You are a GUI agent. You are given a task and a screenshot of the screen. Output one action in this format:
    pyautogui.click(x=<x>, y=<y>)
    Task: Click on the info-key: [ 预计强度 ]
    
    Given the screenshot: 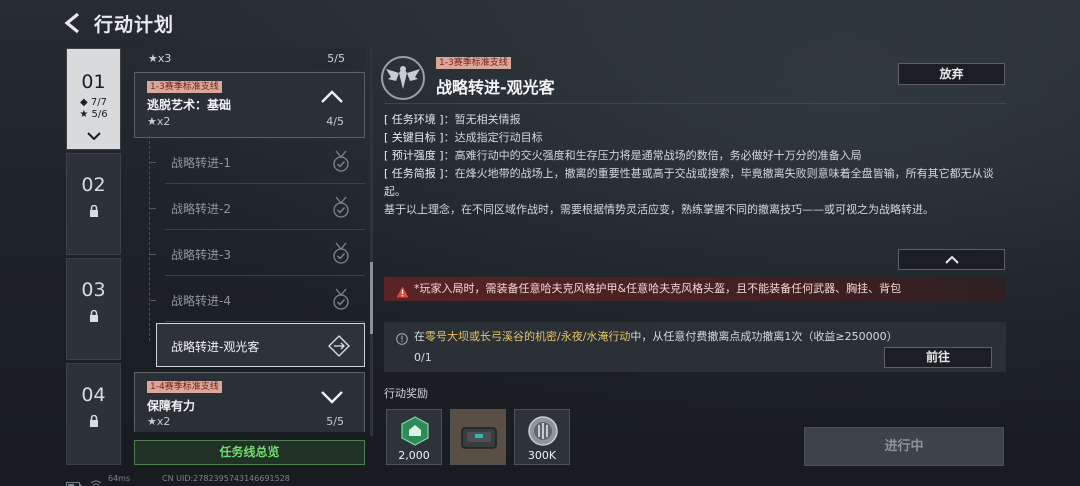 What is the action you would take?
    pyautogui.click(x=414, y=155)
    